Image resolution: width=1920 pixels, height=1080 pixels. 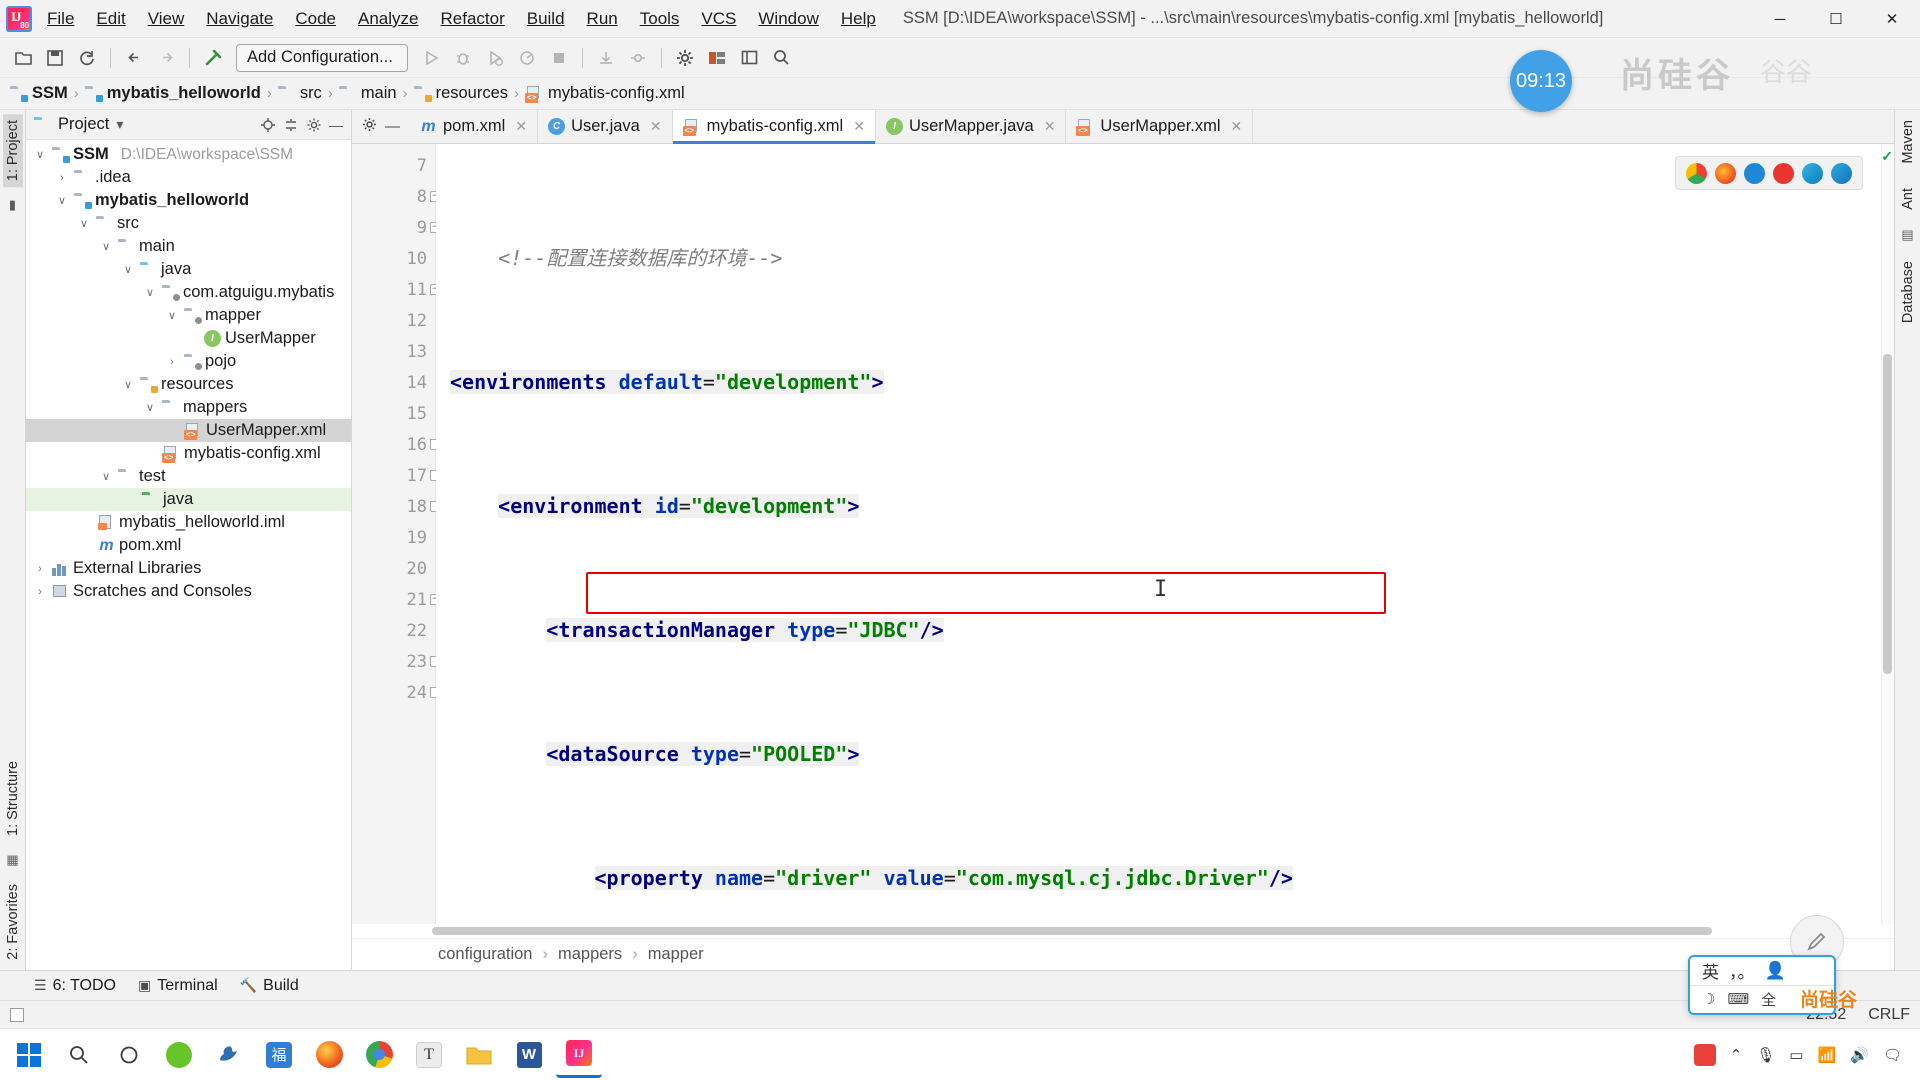 What do you see at coordinates (329, 1055) in the screenshot?
I see `taskbar-firefox` at bounding box center [329, 1055].